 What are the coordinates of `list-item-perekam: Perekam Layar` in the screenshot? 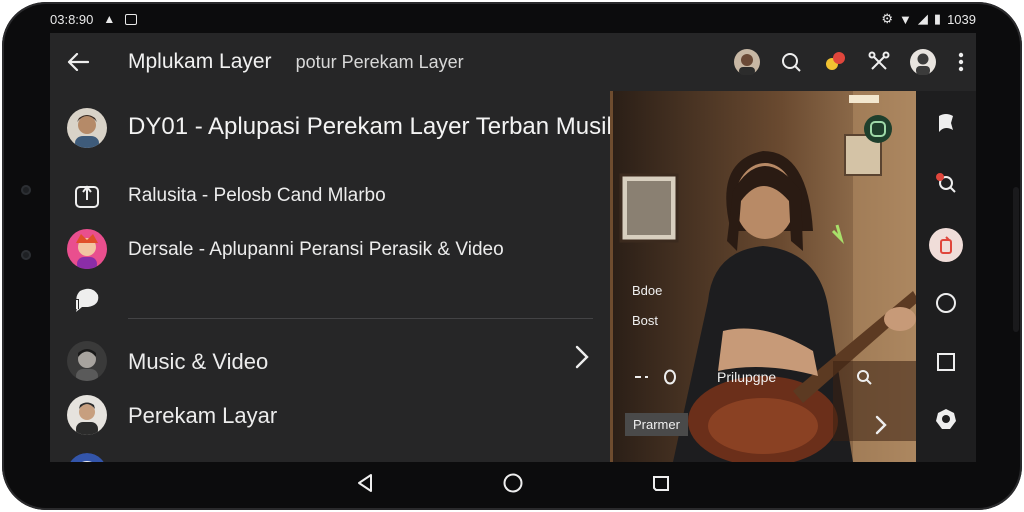 It's located at (330, 415).